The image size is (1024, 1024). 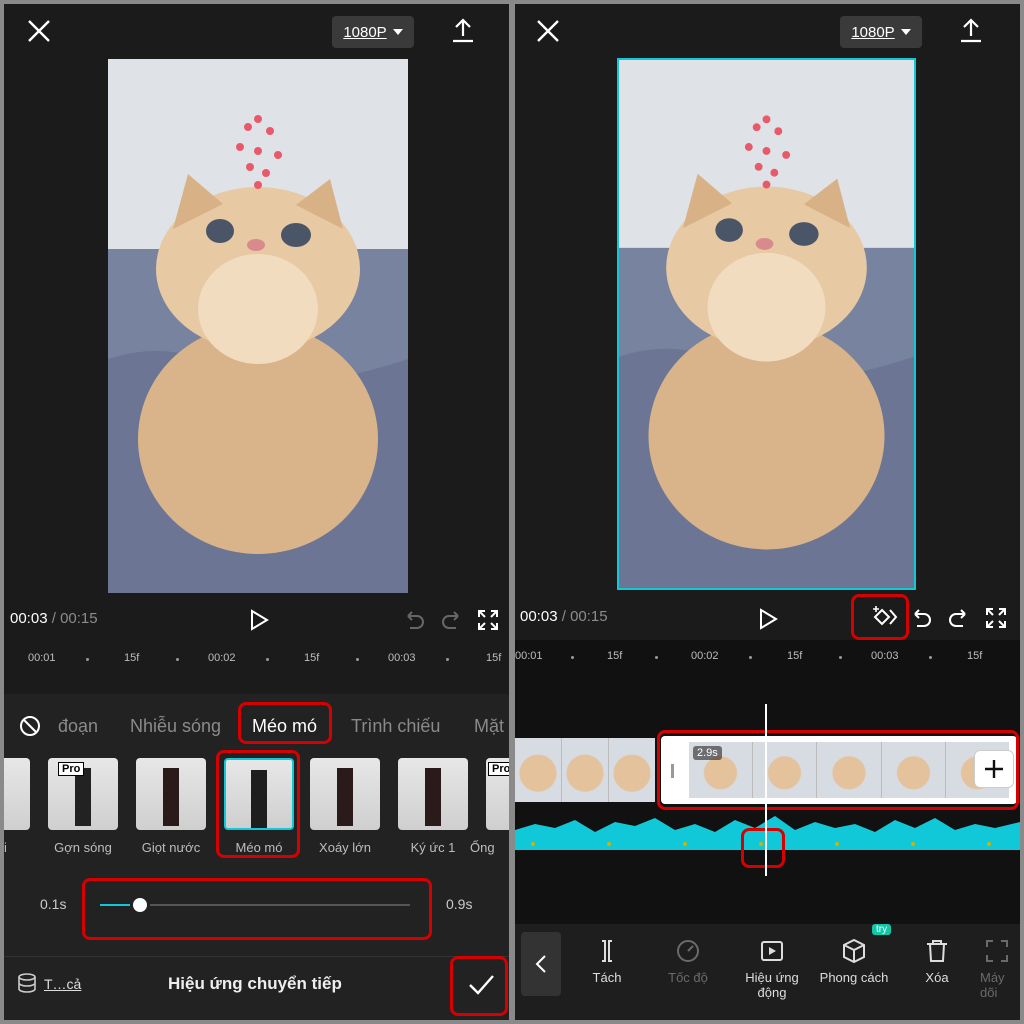 What do you see at coordinates (882, 929) in the screenshot?
I see `try-badge: try` at bounding box center [882, 929].